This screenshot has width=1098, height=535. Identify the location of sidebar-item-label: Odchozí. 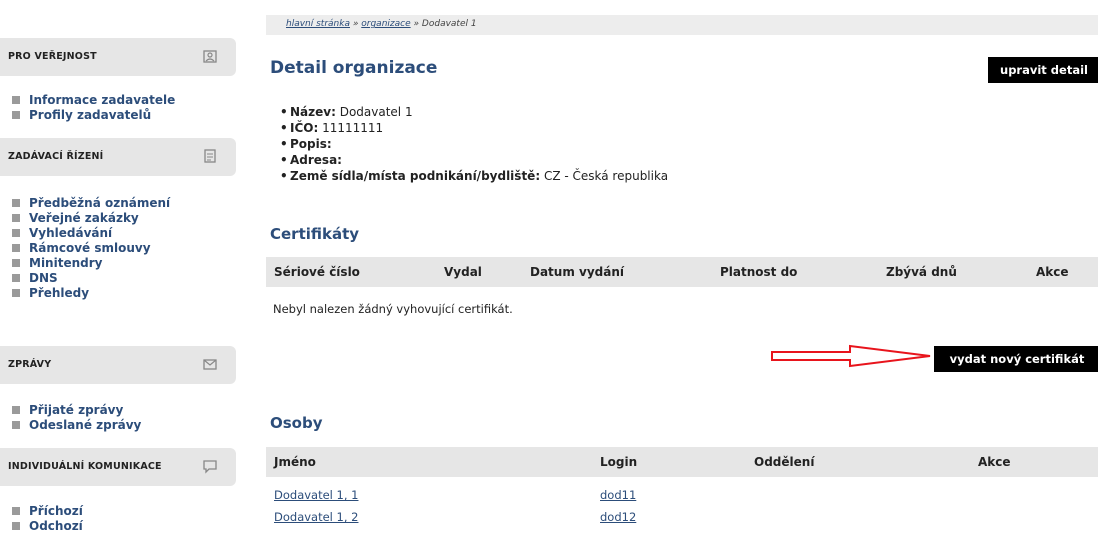
(56, 526).